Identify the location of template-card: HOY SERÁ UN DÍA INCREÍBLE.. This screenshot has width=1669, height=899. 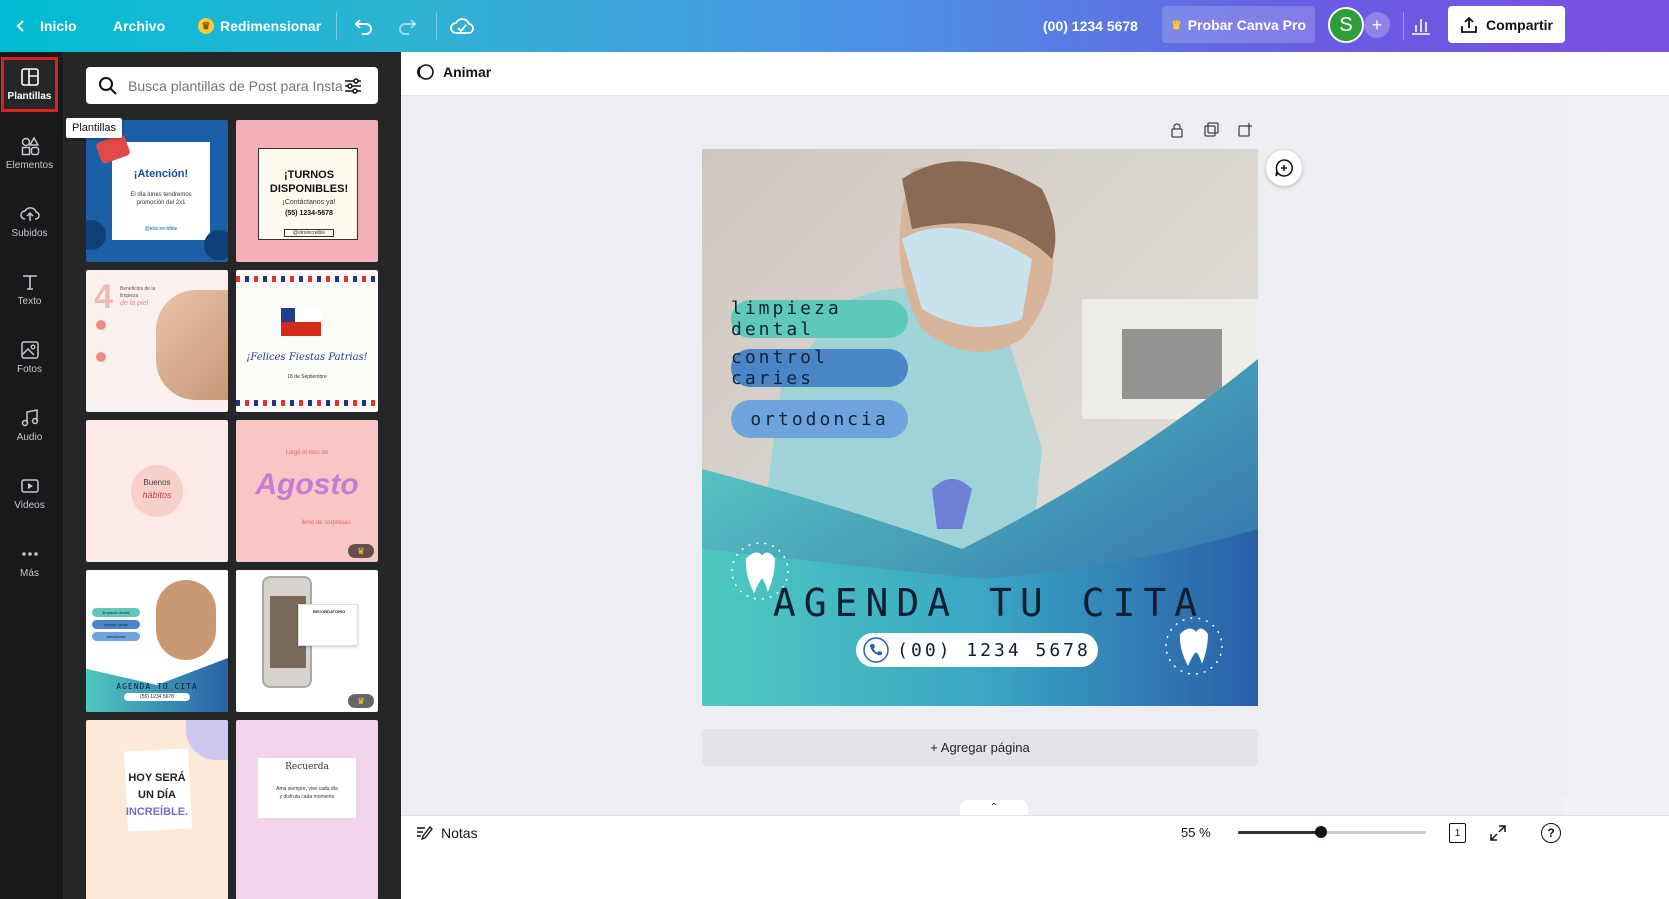
(157, 809).